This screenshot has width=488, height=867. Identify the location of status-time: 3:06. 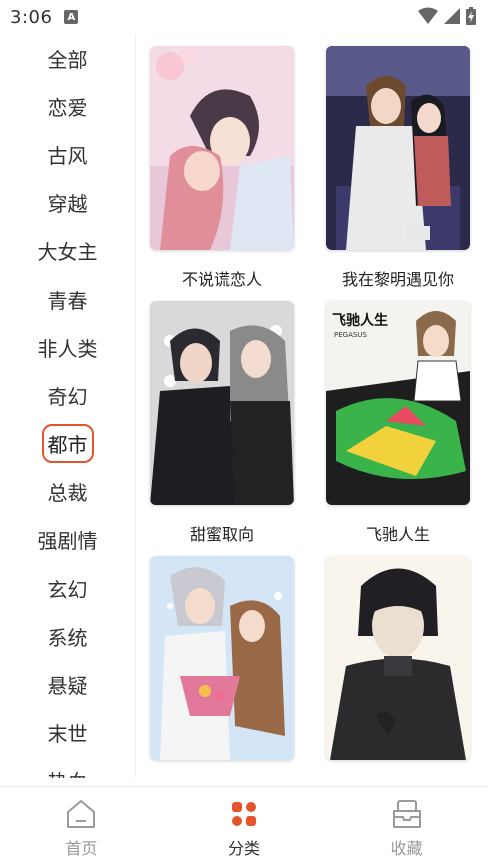
(31, 17).